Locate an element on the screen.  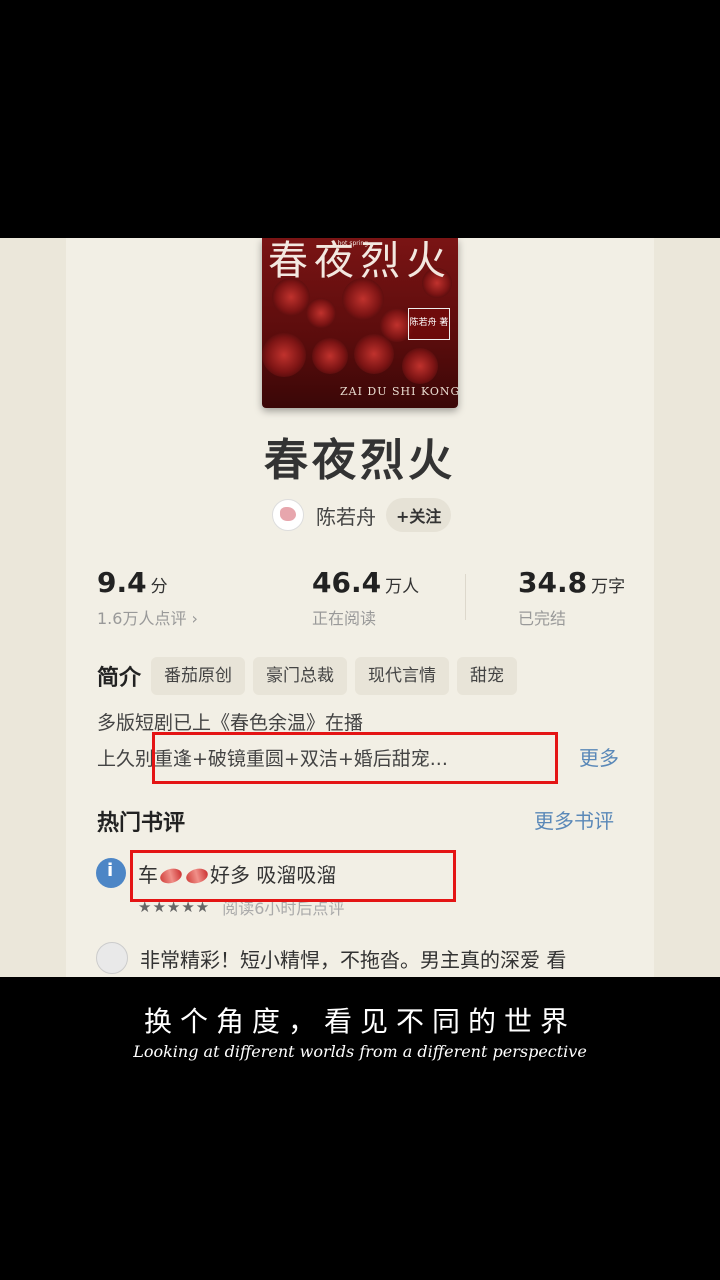
wordcount-value: 34.8 is located at coordinates (553, 582).